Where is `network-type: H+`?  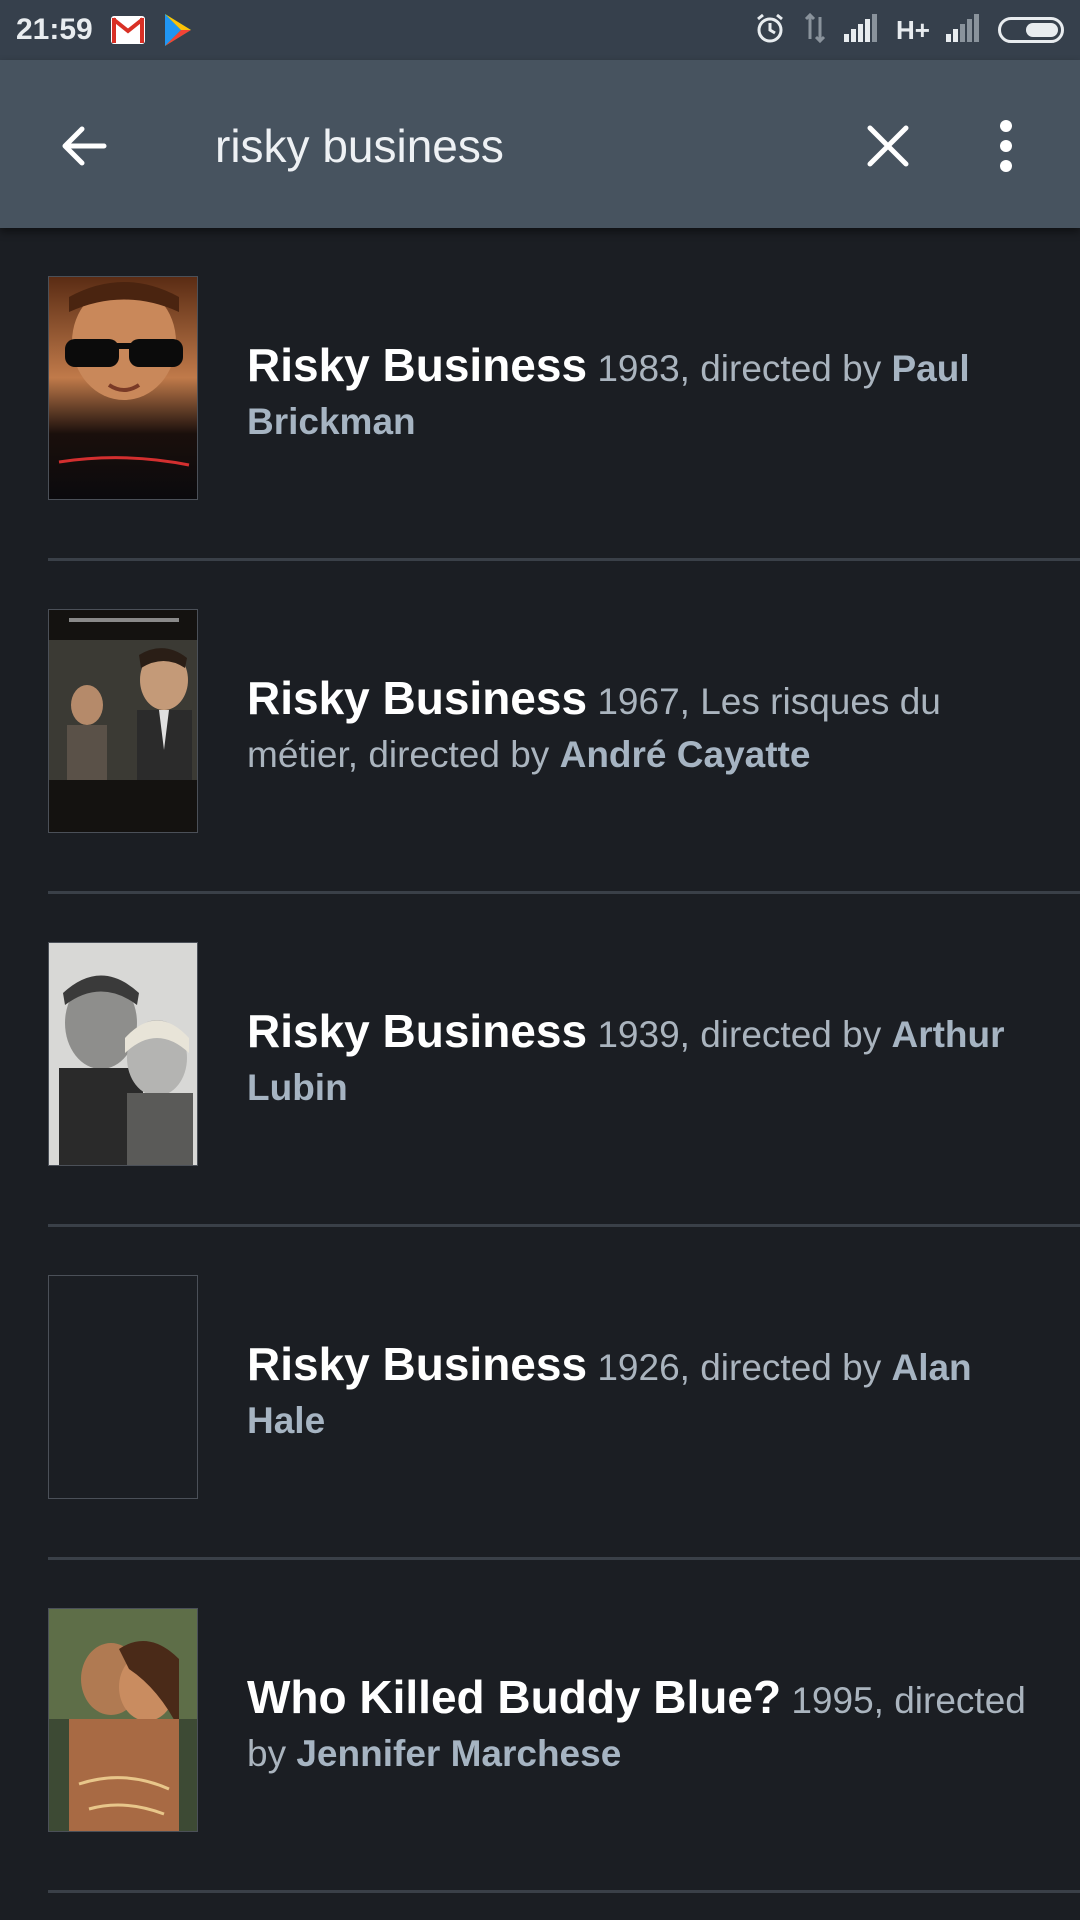
network-type: H+ is located at coordinates (913, 29).